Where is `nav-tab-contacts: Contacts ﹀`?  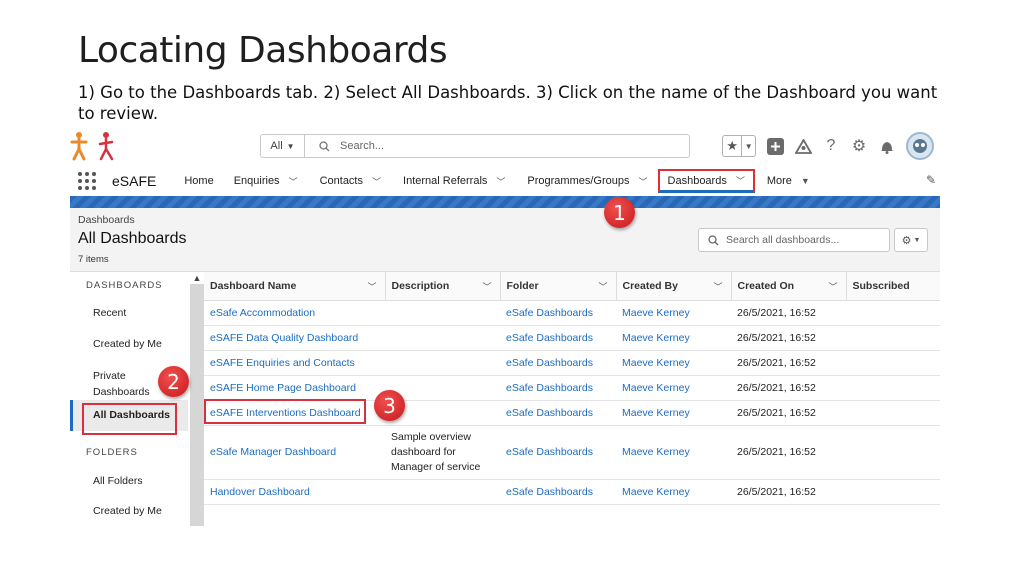 nav-tab-contacts: Contacts ﹀ is located at coordinates (350, 181).